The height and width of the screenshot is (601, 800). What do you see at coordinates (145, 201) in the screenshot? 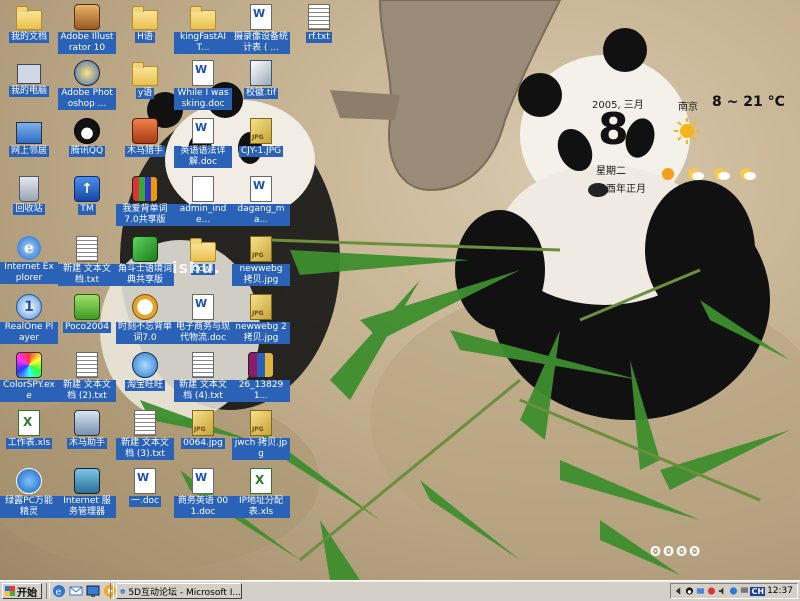
I see `desktop-icon-vocabulary-7: 我爱背单词 7.0共享版` at bounding box center [145, 201].